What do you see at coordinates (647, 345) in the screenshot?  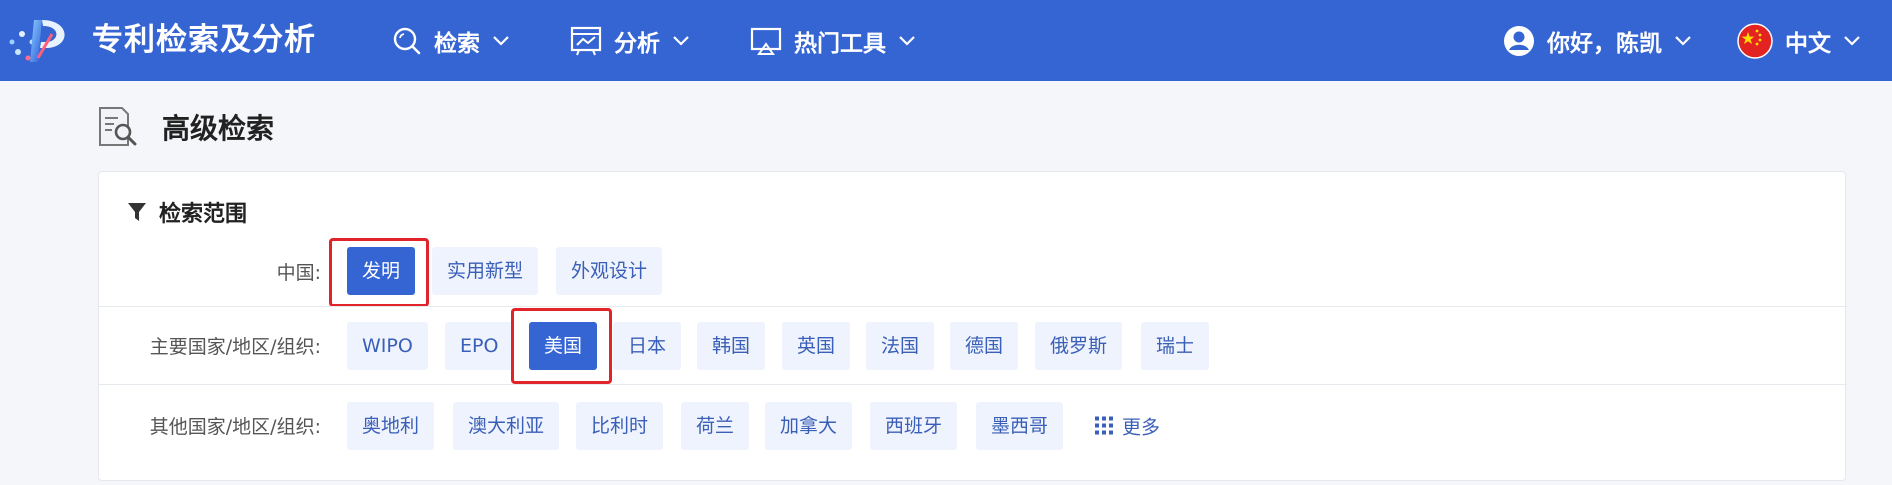 I see `chip-japan: 日本` at bounding box center [647, 345].